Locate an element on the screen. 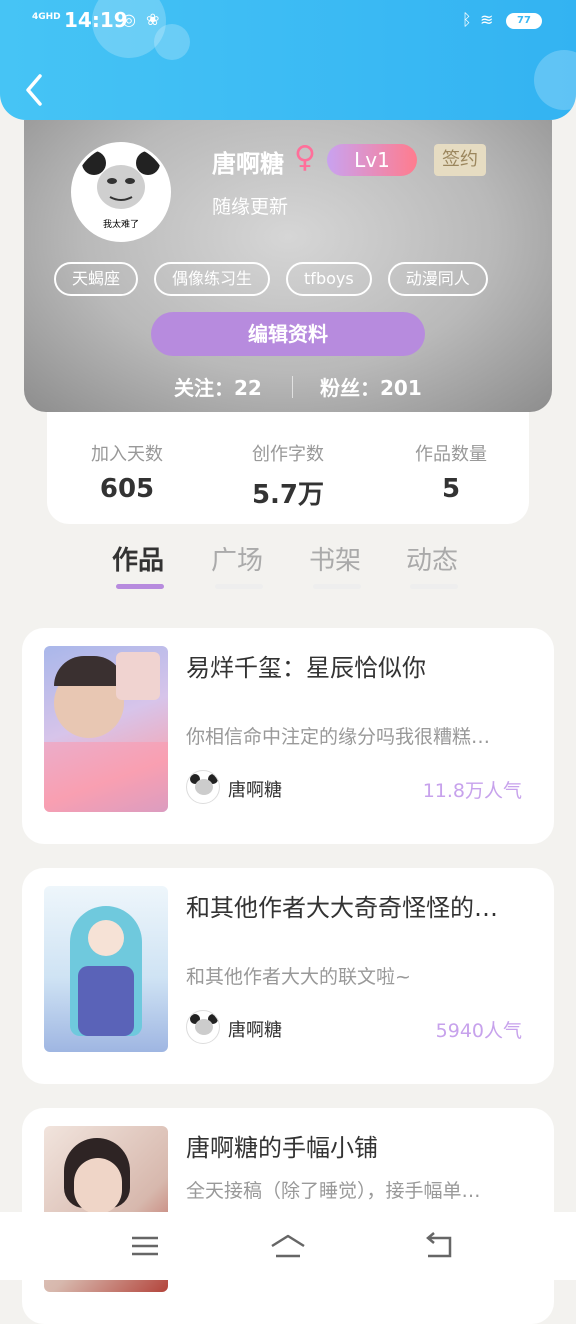 The height and width of the screenshot is (1324, 576). tag-chip: tfboys is located at coordinates (329, 279).